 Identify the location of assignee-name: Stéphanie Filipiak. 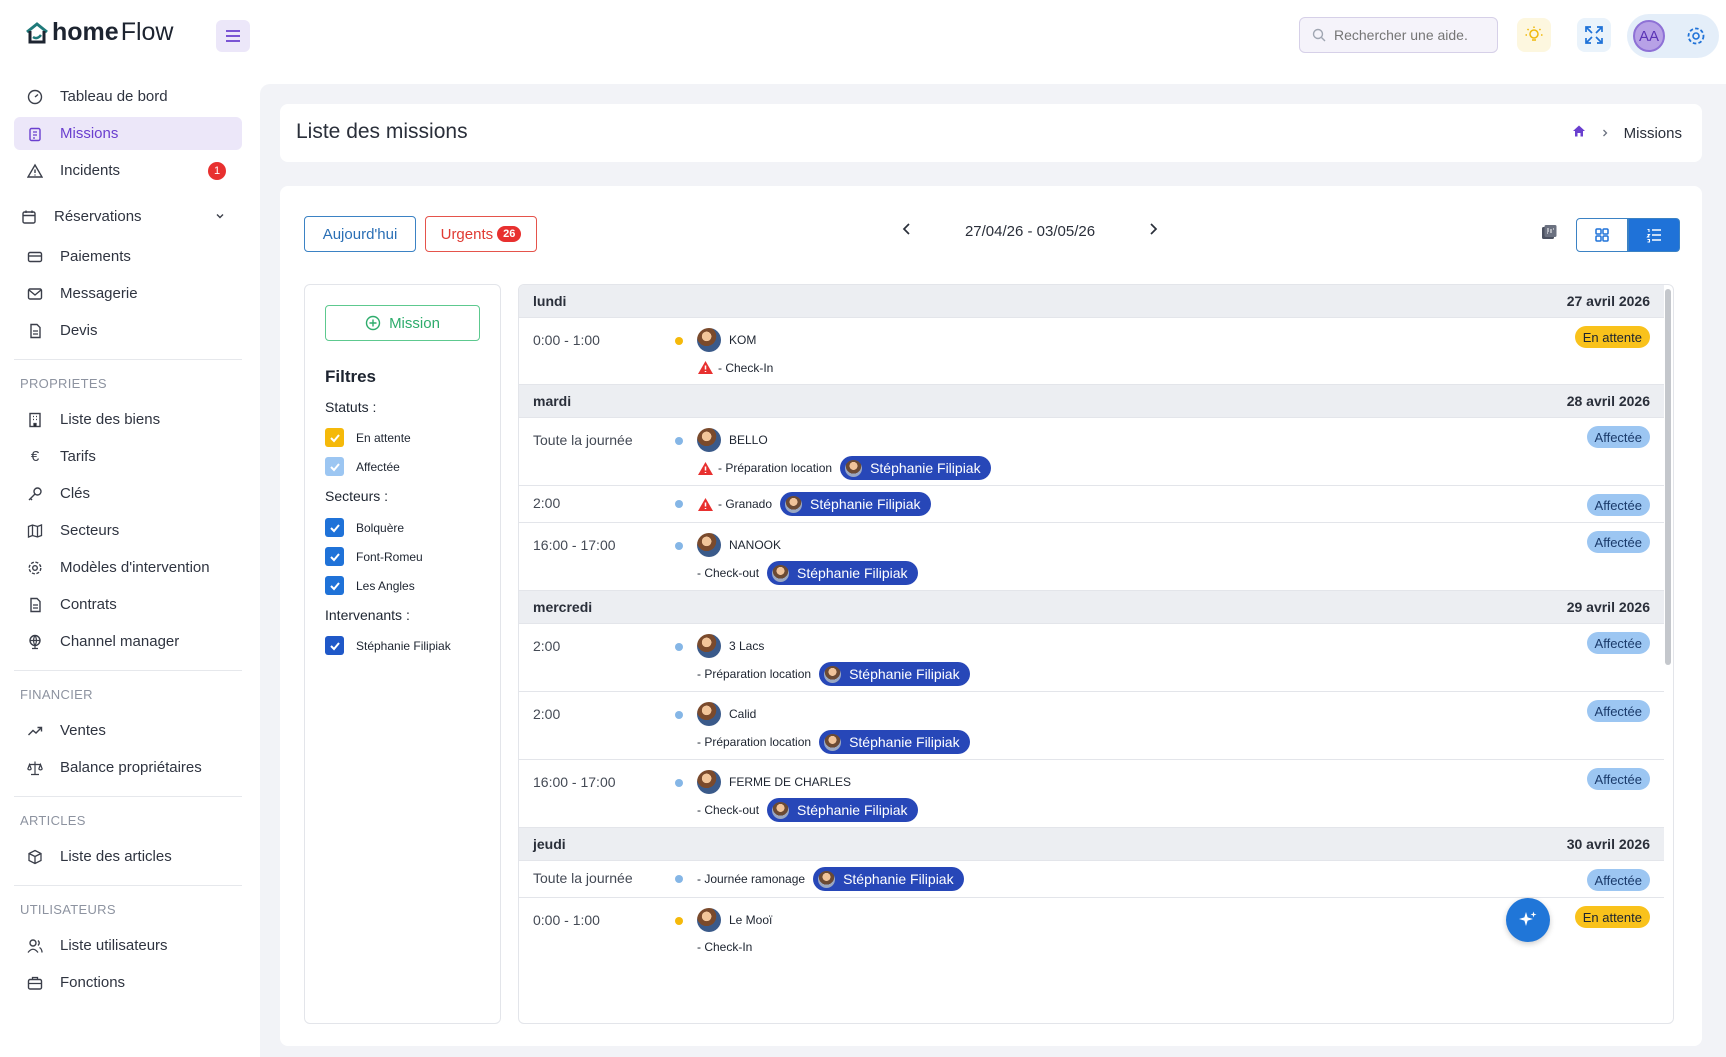
(865, 504).